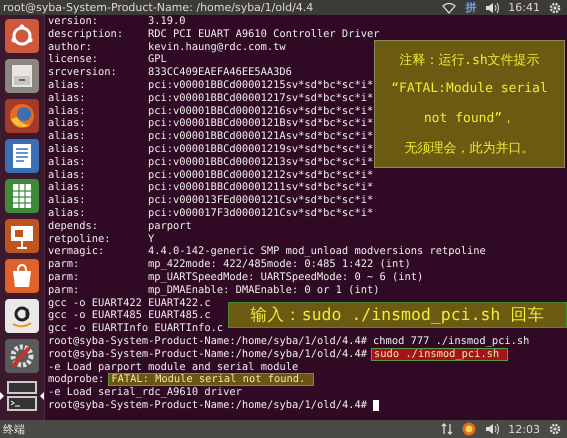  Describe the element at coordinates (264, 290) in the screenshot. I see `field-value: mp_DMAEnable: DMAEnable: 0 or 1 (int)` at that location.